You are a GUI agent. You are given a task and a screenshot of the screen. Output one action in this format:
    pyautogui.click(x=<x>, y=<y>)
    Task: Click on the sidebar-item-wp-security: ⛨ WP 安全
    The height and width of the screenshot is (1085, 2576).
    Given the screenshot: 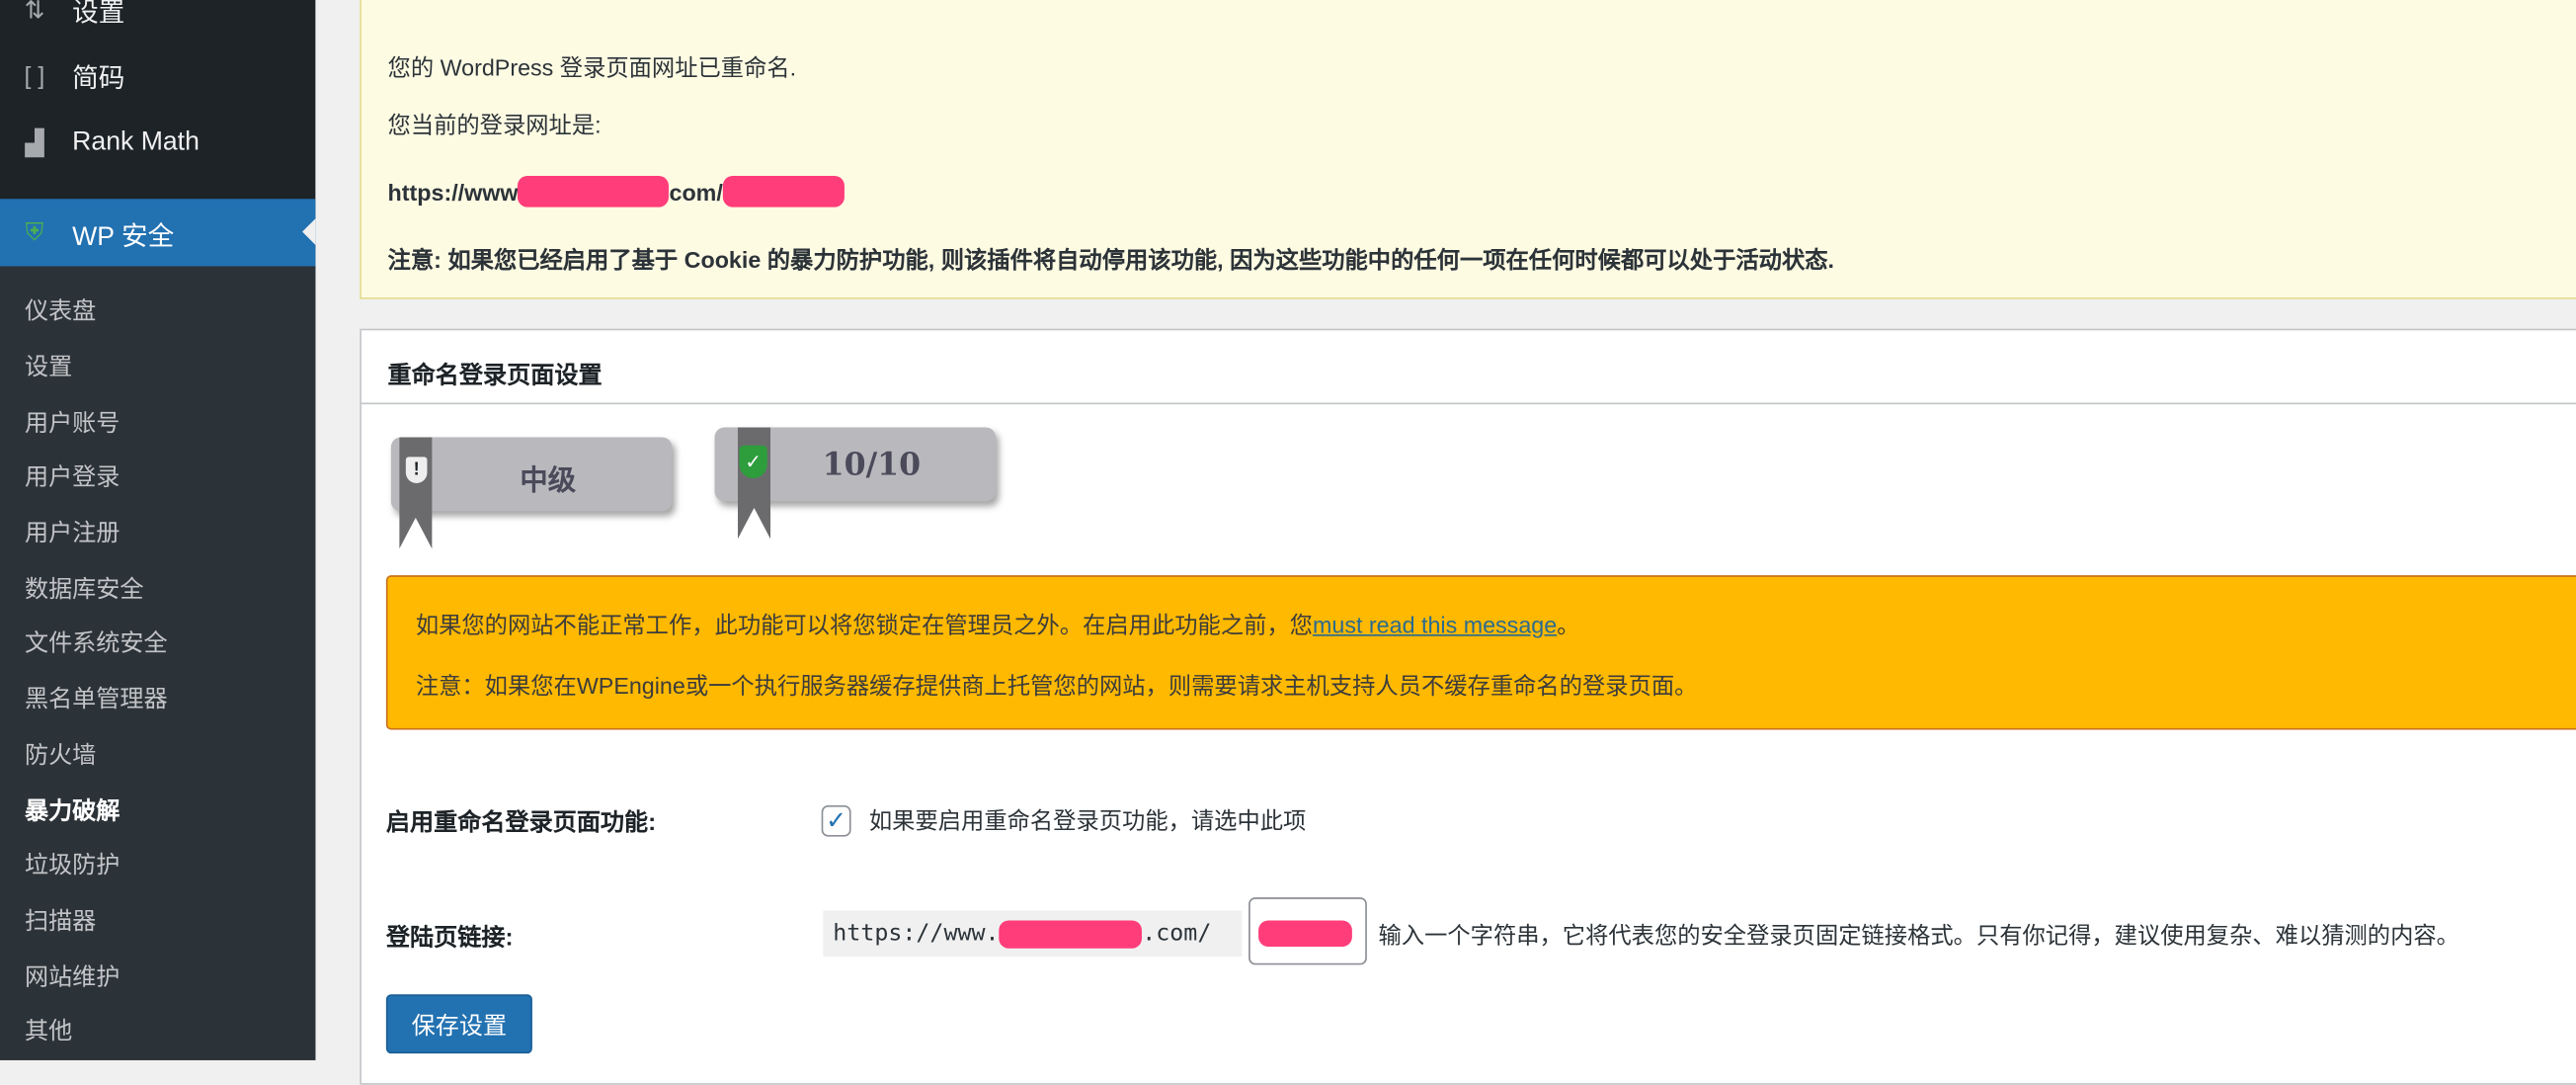 What is the action you would take?
    pyautogui.click(x=158, y=233)
    